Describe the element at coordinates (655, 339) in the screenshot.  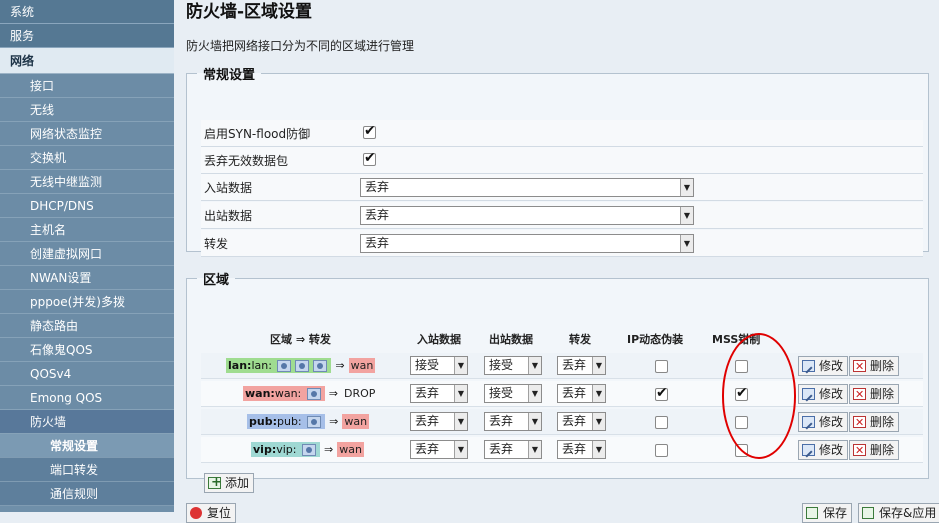
I see `header-masquerade: IP动态伪装` at that location.